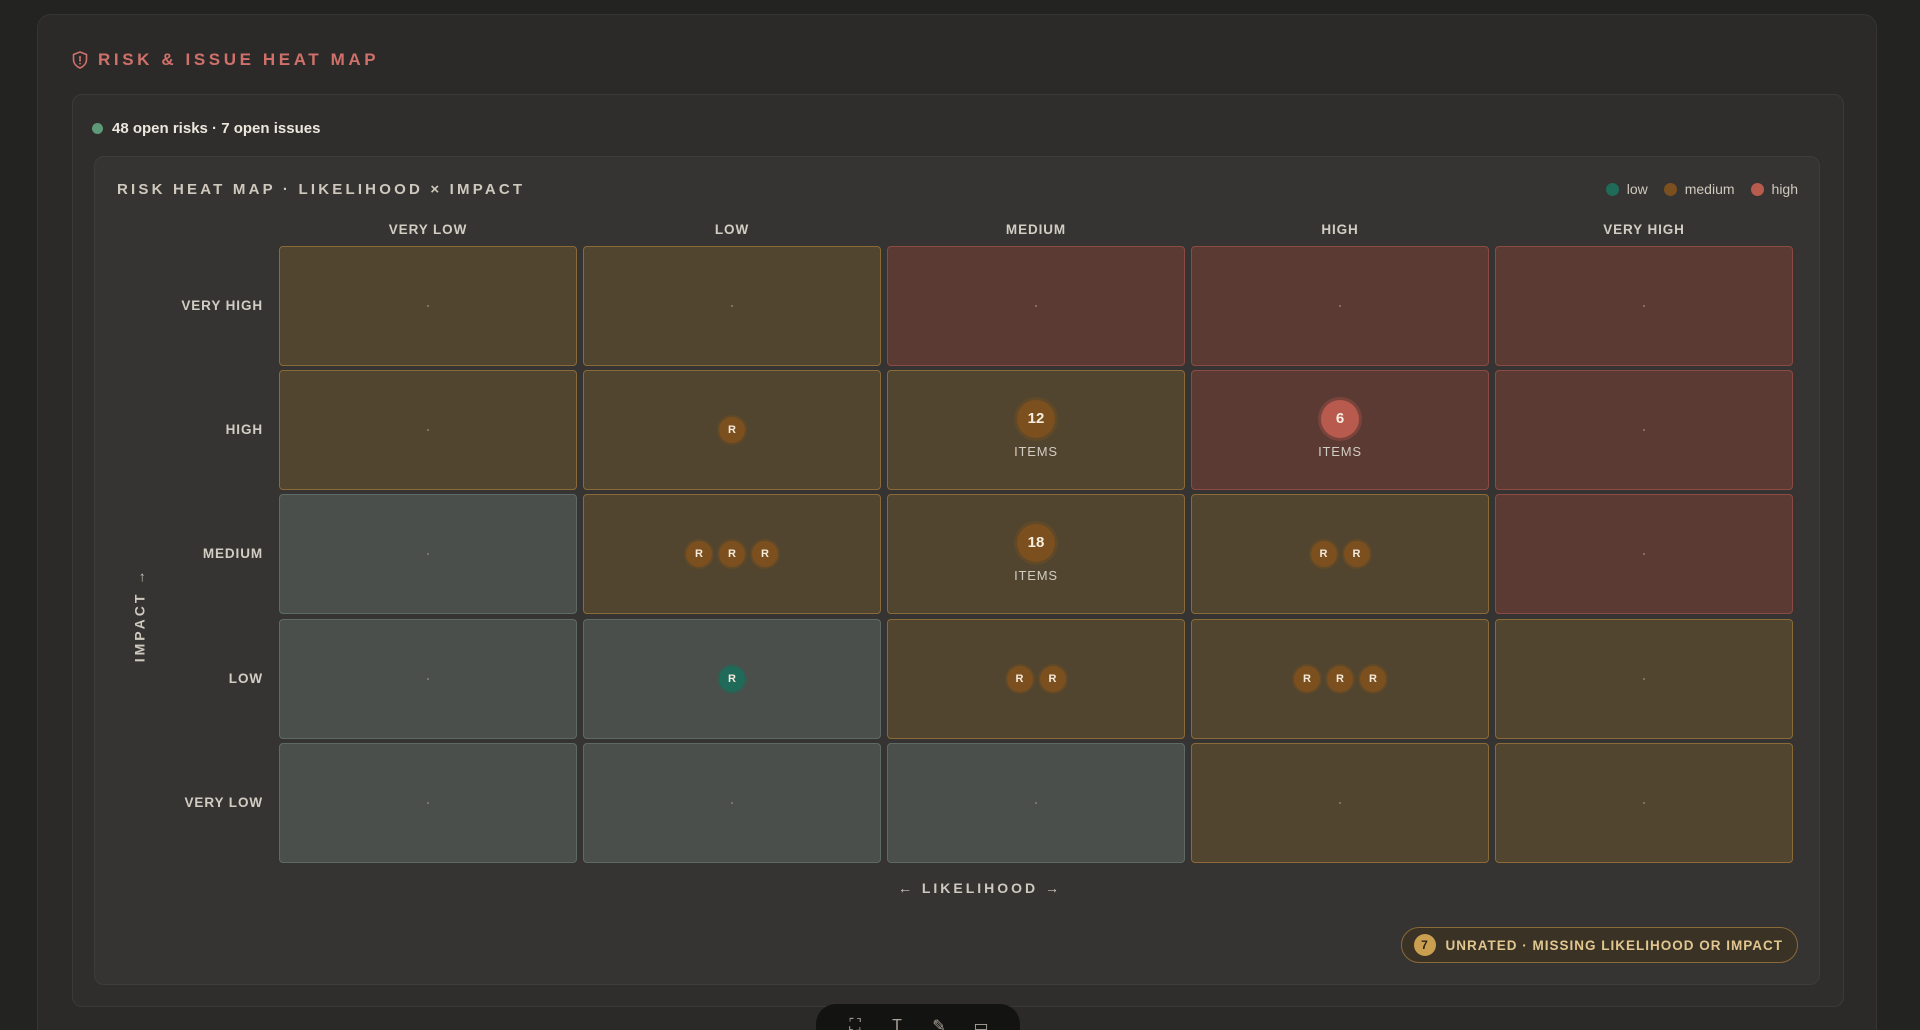 This screenshot has width=1920, height=1030. Describe the element at coordinates (918, 1017) in the screenshot. I see `bottom-toolbar: ⛶ T ✎ ▭` at that location.